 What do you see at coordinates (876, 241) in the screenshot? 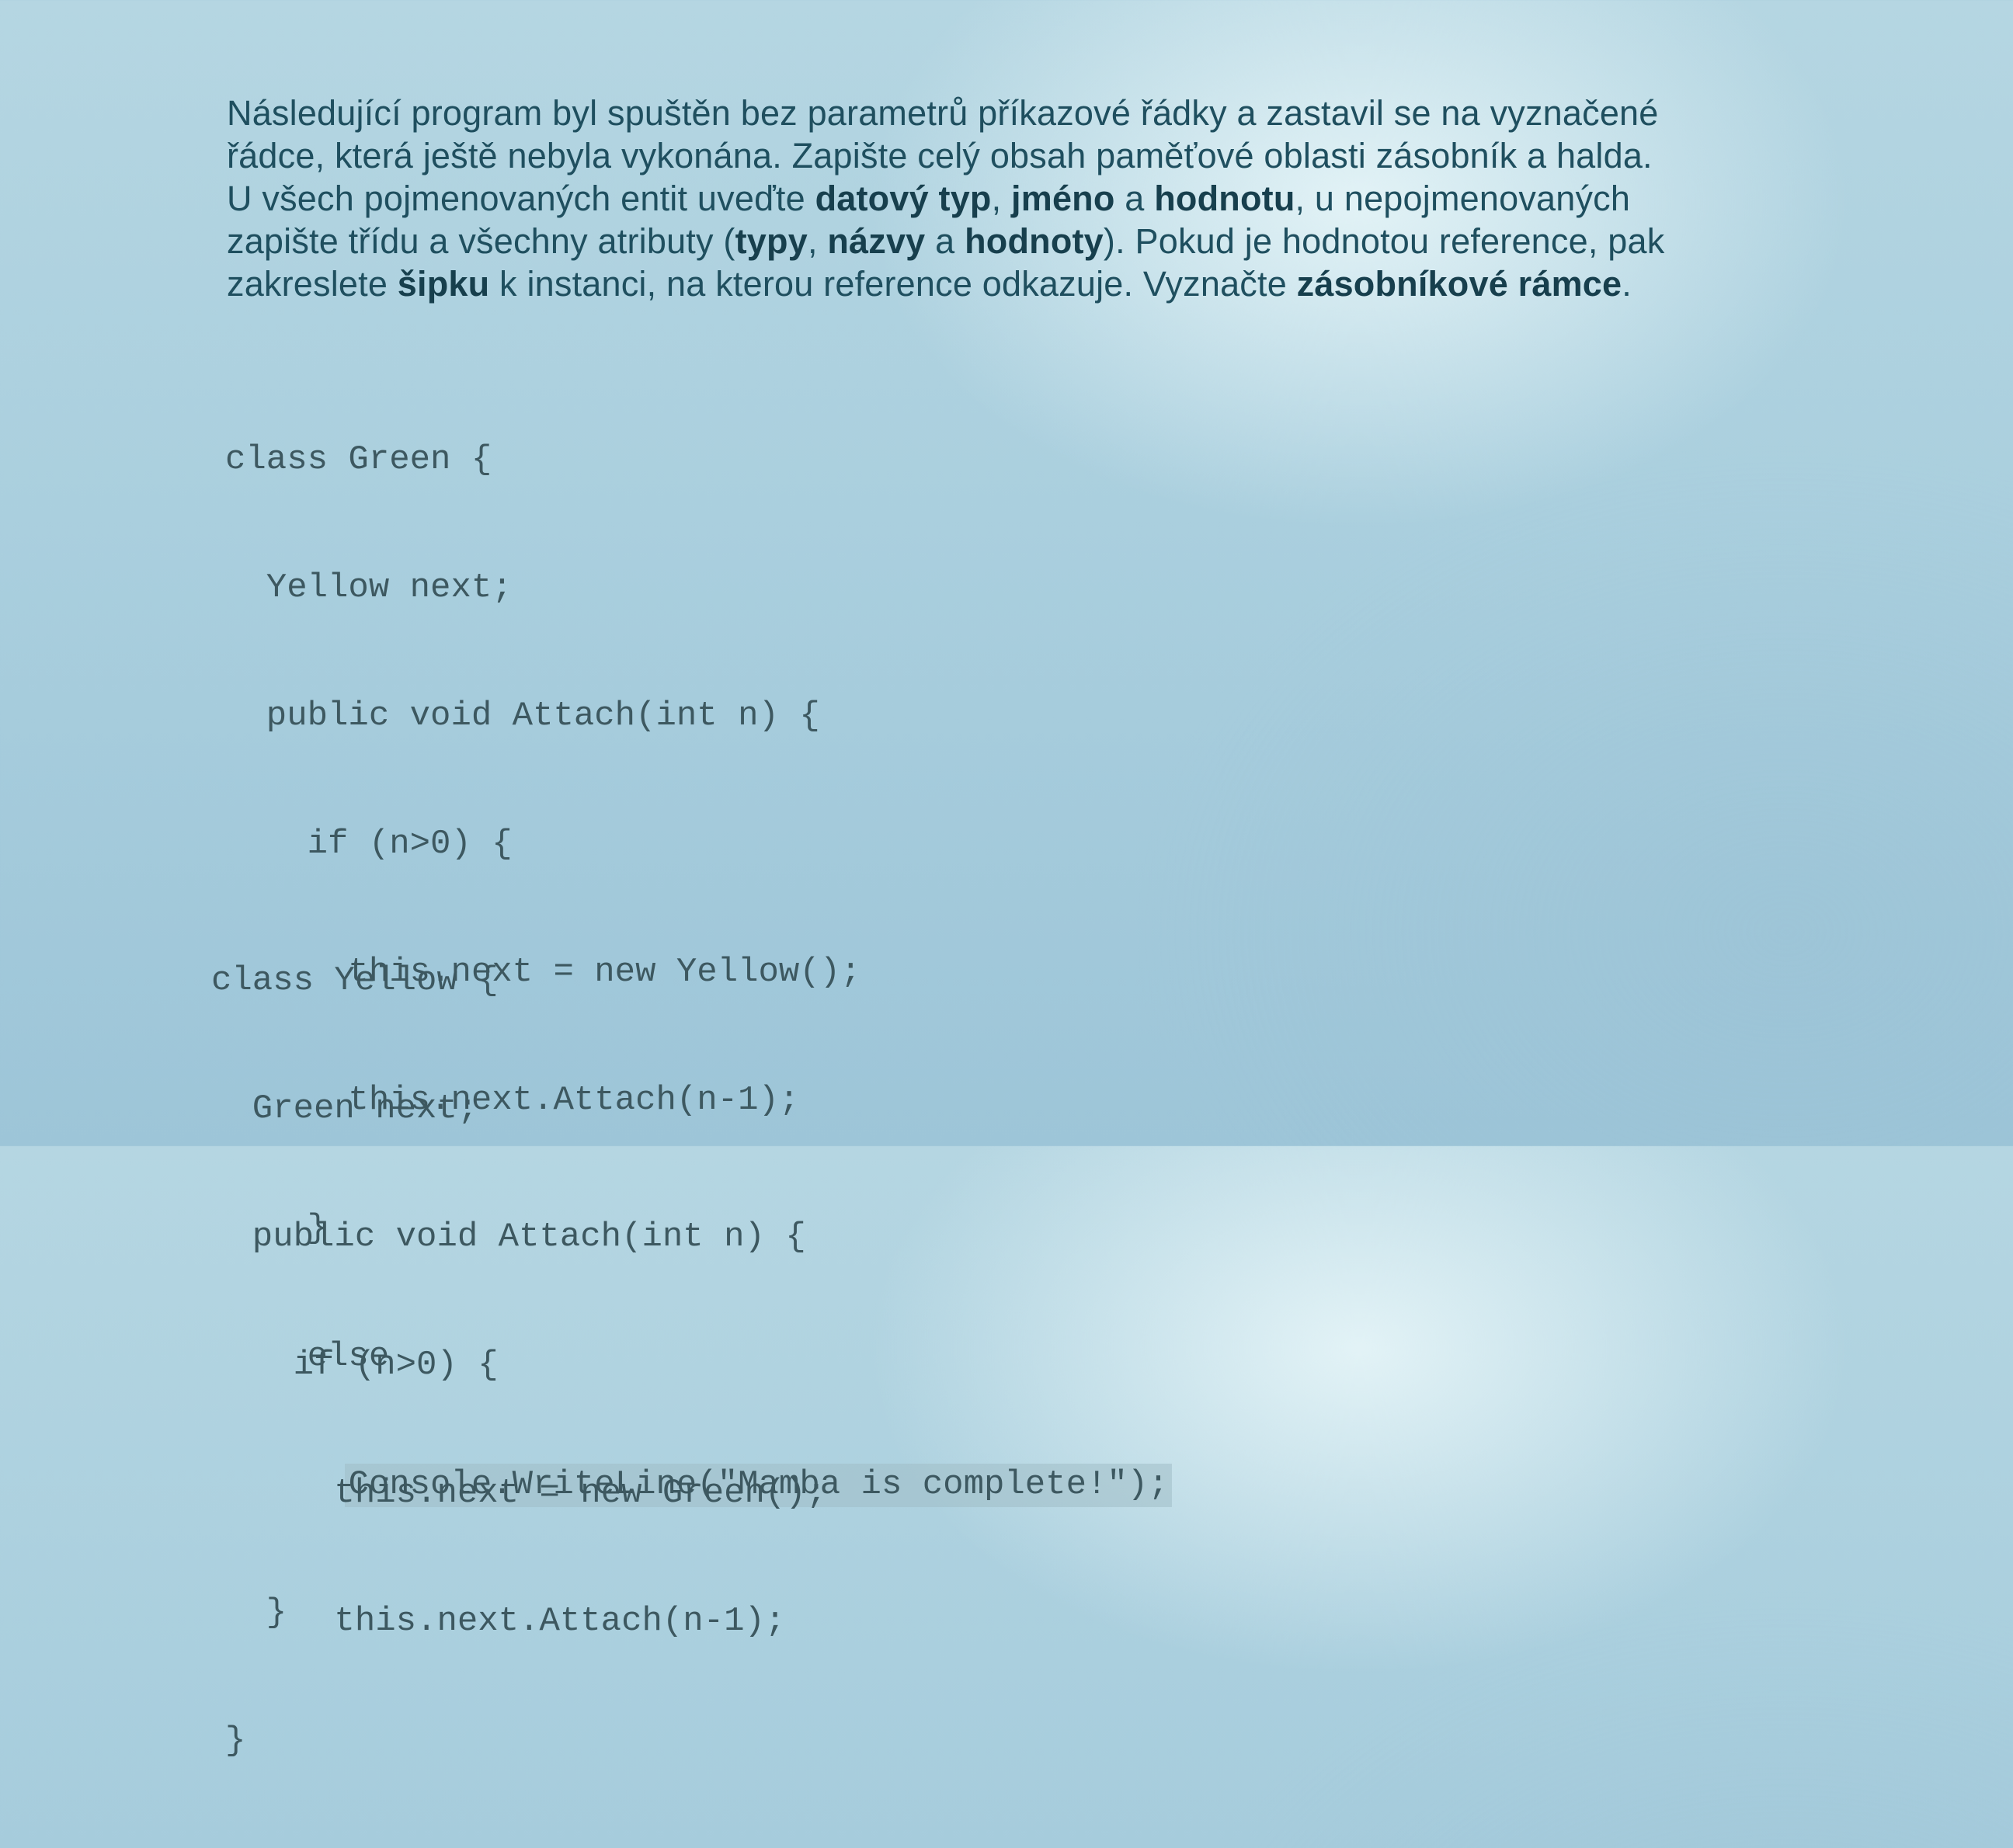
I see `emphasis-names: názvy` at bounding box center [876, 241].